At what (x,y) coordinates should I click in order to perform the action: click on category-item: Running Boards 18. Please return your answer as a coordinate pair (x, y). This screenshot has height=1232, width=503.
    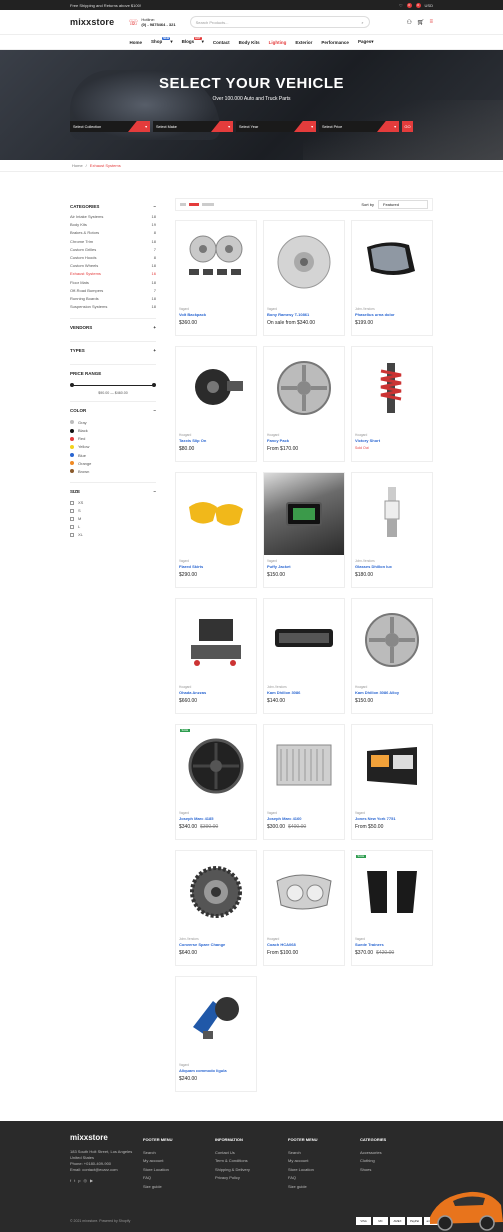
    Looking at the image, I should click on (113, 300).